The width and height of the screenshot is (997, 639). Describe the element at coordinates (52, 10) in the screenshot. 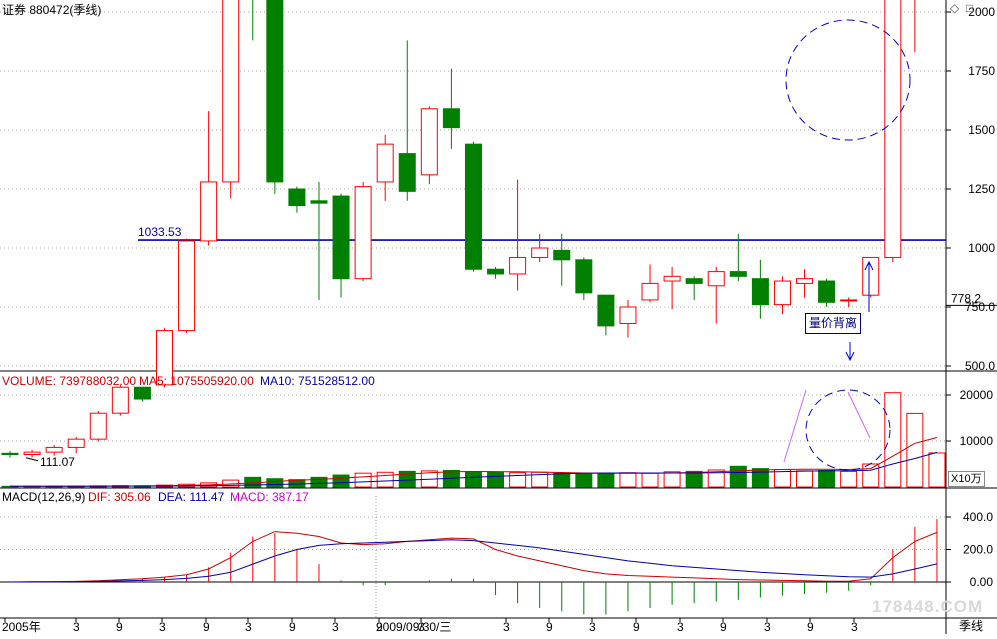

I see `security-title: 证券 880472(季线)` at that location.